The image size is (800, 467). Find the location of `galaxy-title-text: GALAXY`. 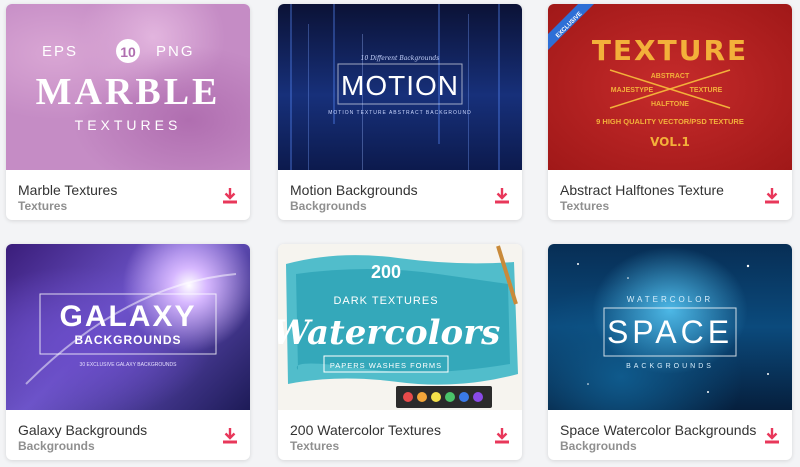

galaxy-title-text: GALAXY is located at coordinates (127, 316).